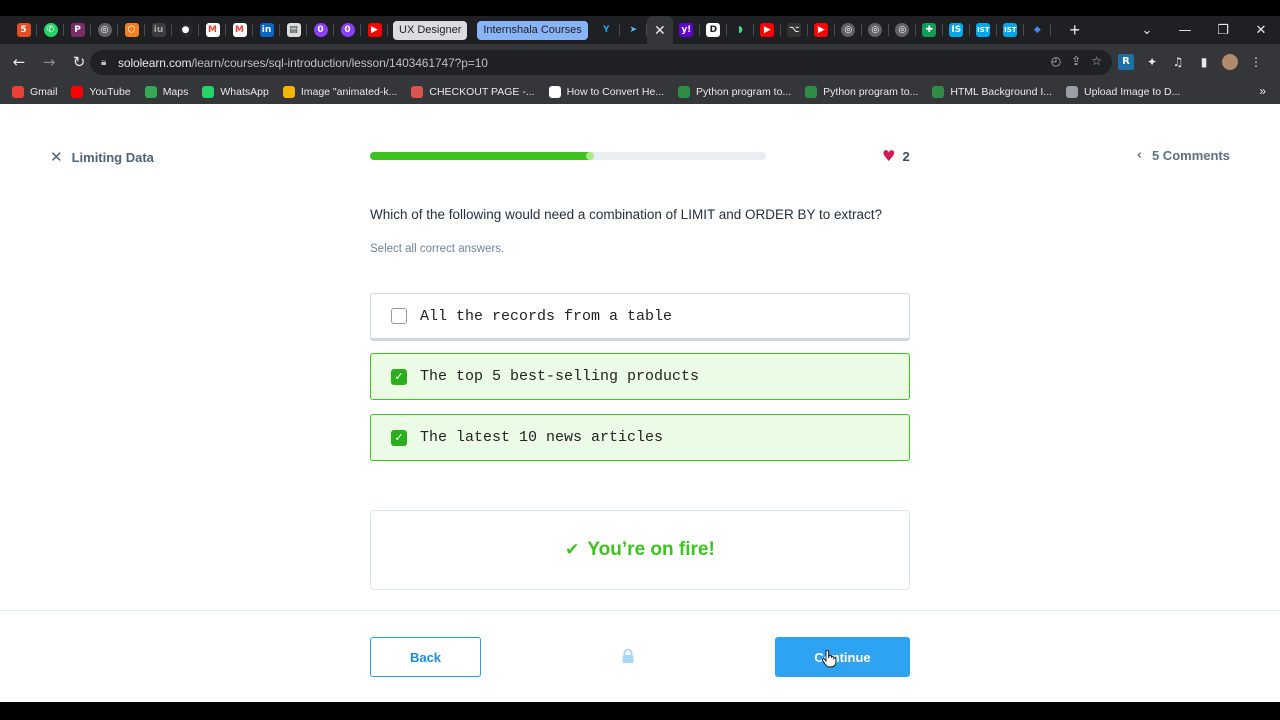 The height and width of the screenshot is (720, 1280). I want to click on extension-r-icon: R, so click(1126, 62).